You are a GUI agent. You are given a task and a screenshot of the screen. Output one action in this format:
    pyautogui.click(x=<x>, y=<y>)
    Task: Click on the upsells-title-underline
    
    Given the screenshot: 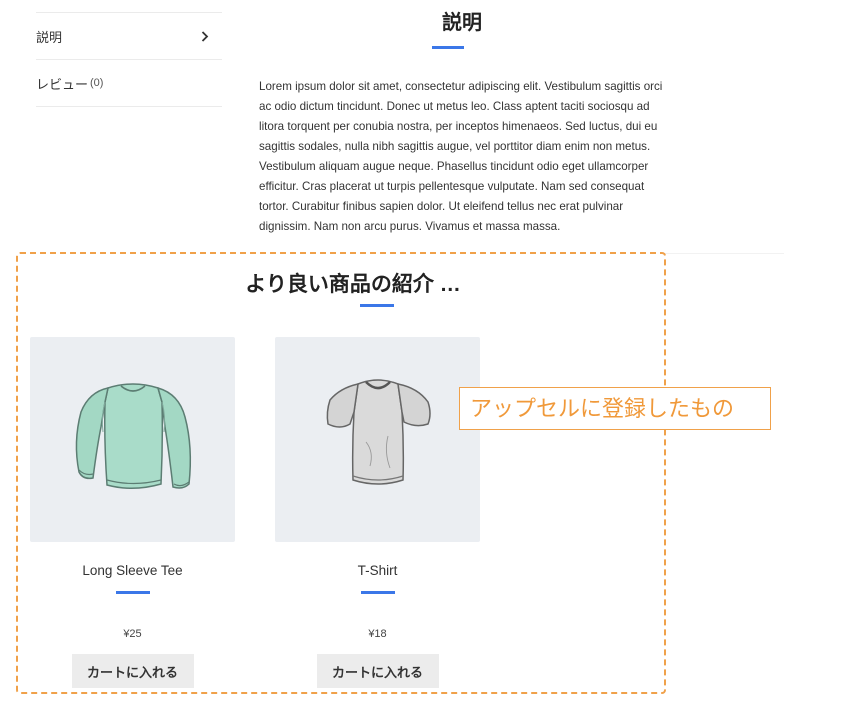 What is the action you would take?
    pyautogui.click(x=377, y=305)
    